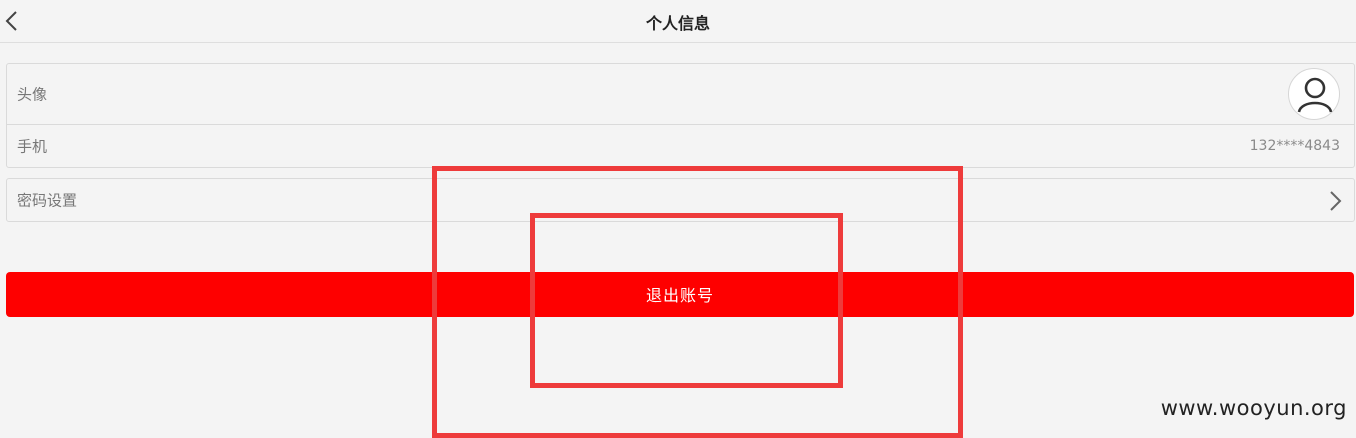 Image resolution: width=1356 pixels, height=438 pixels. I want to click on avatar-row: 头像, so click(680, 94).